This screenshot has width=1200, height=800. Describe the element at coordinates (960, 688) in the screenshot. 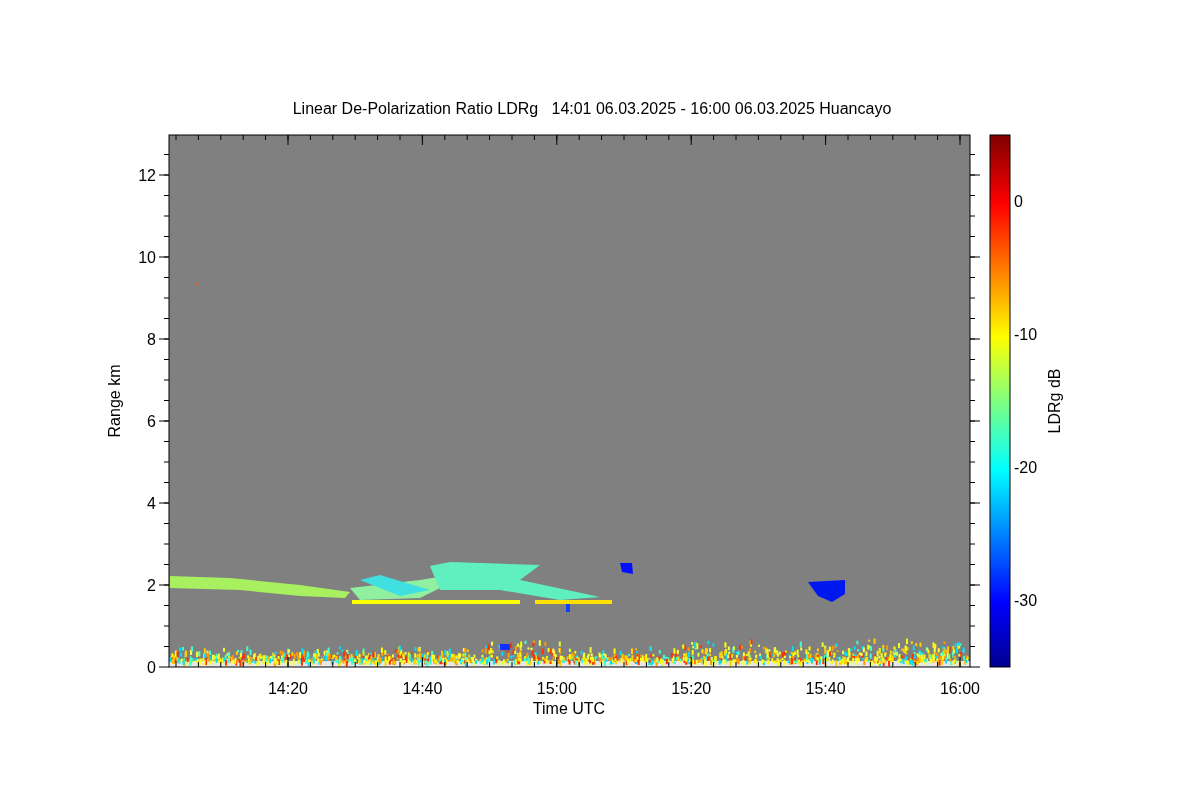

I see `x-tick-label: 16:00` at that location.